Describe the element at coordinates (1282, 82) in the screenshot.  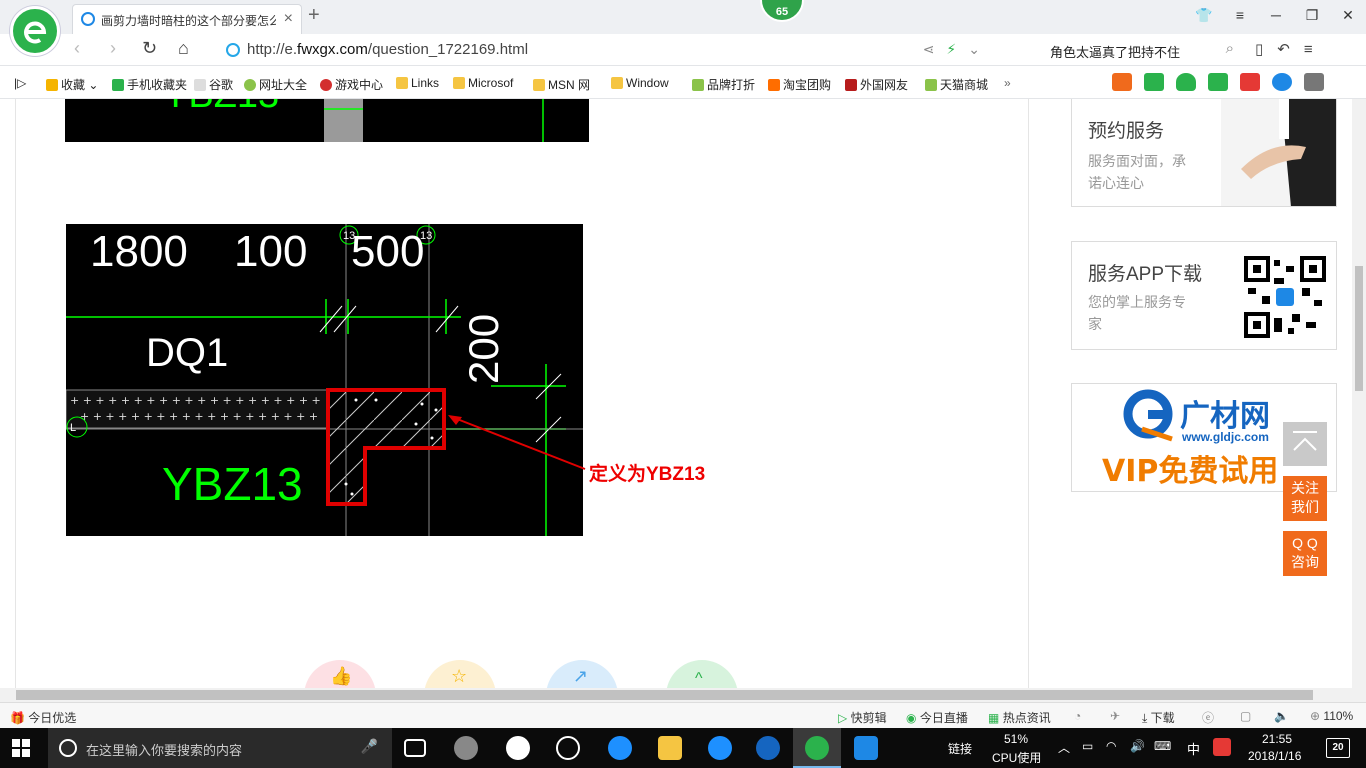
I see `magnifier-icon` at that location.